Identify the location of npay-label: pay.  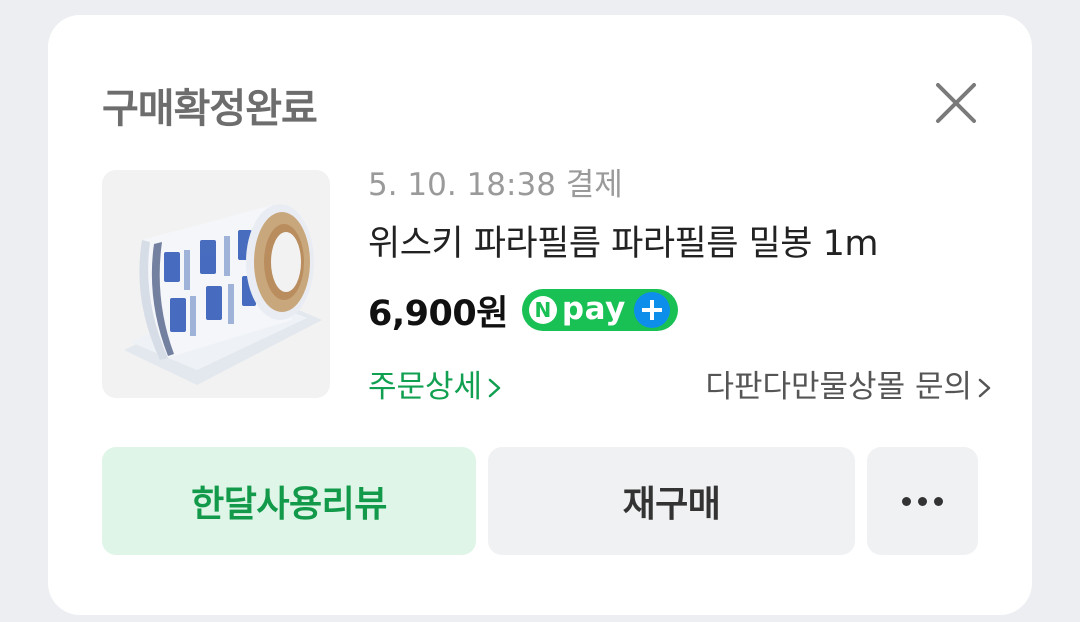
(593, 309).